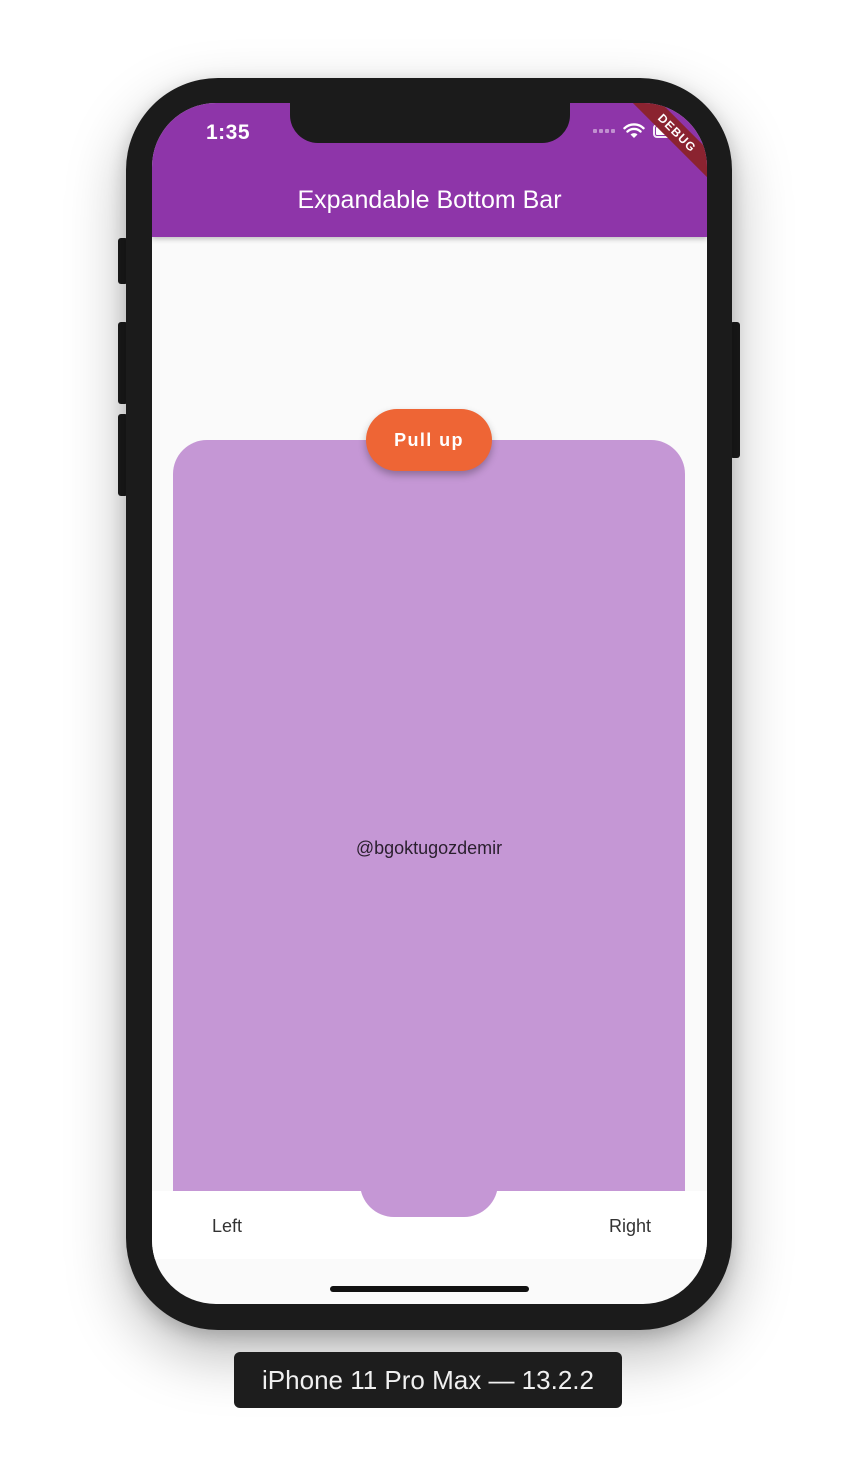 Image resolution: width=858 pixels, height=1480 pixels. What do you see at coordinates (634, 130) in the screenshot?
I see `wifi-icon` at bounding box center [634, 130].